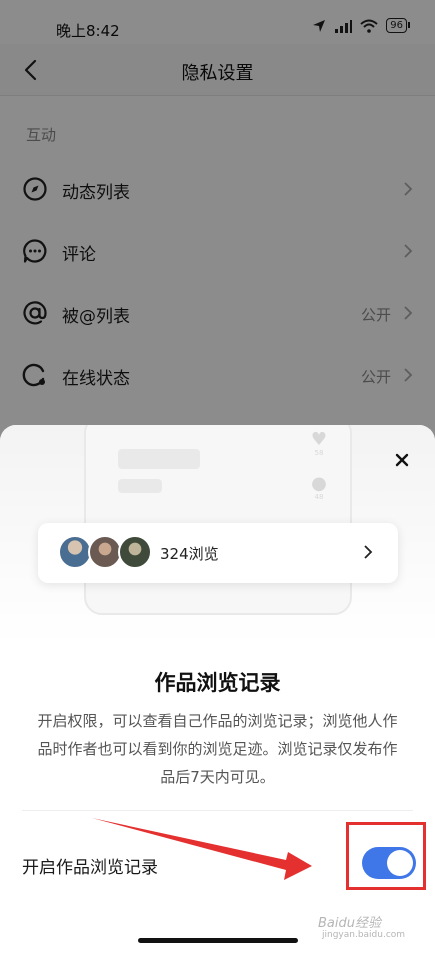  I want to click on like-indicator: ♥ 58, so click(319, 443).